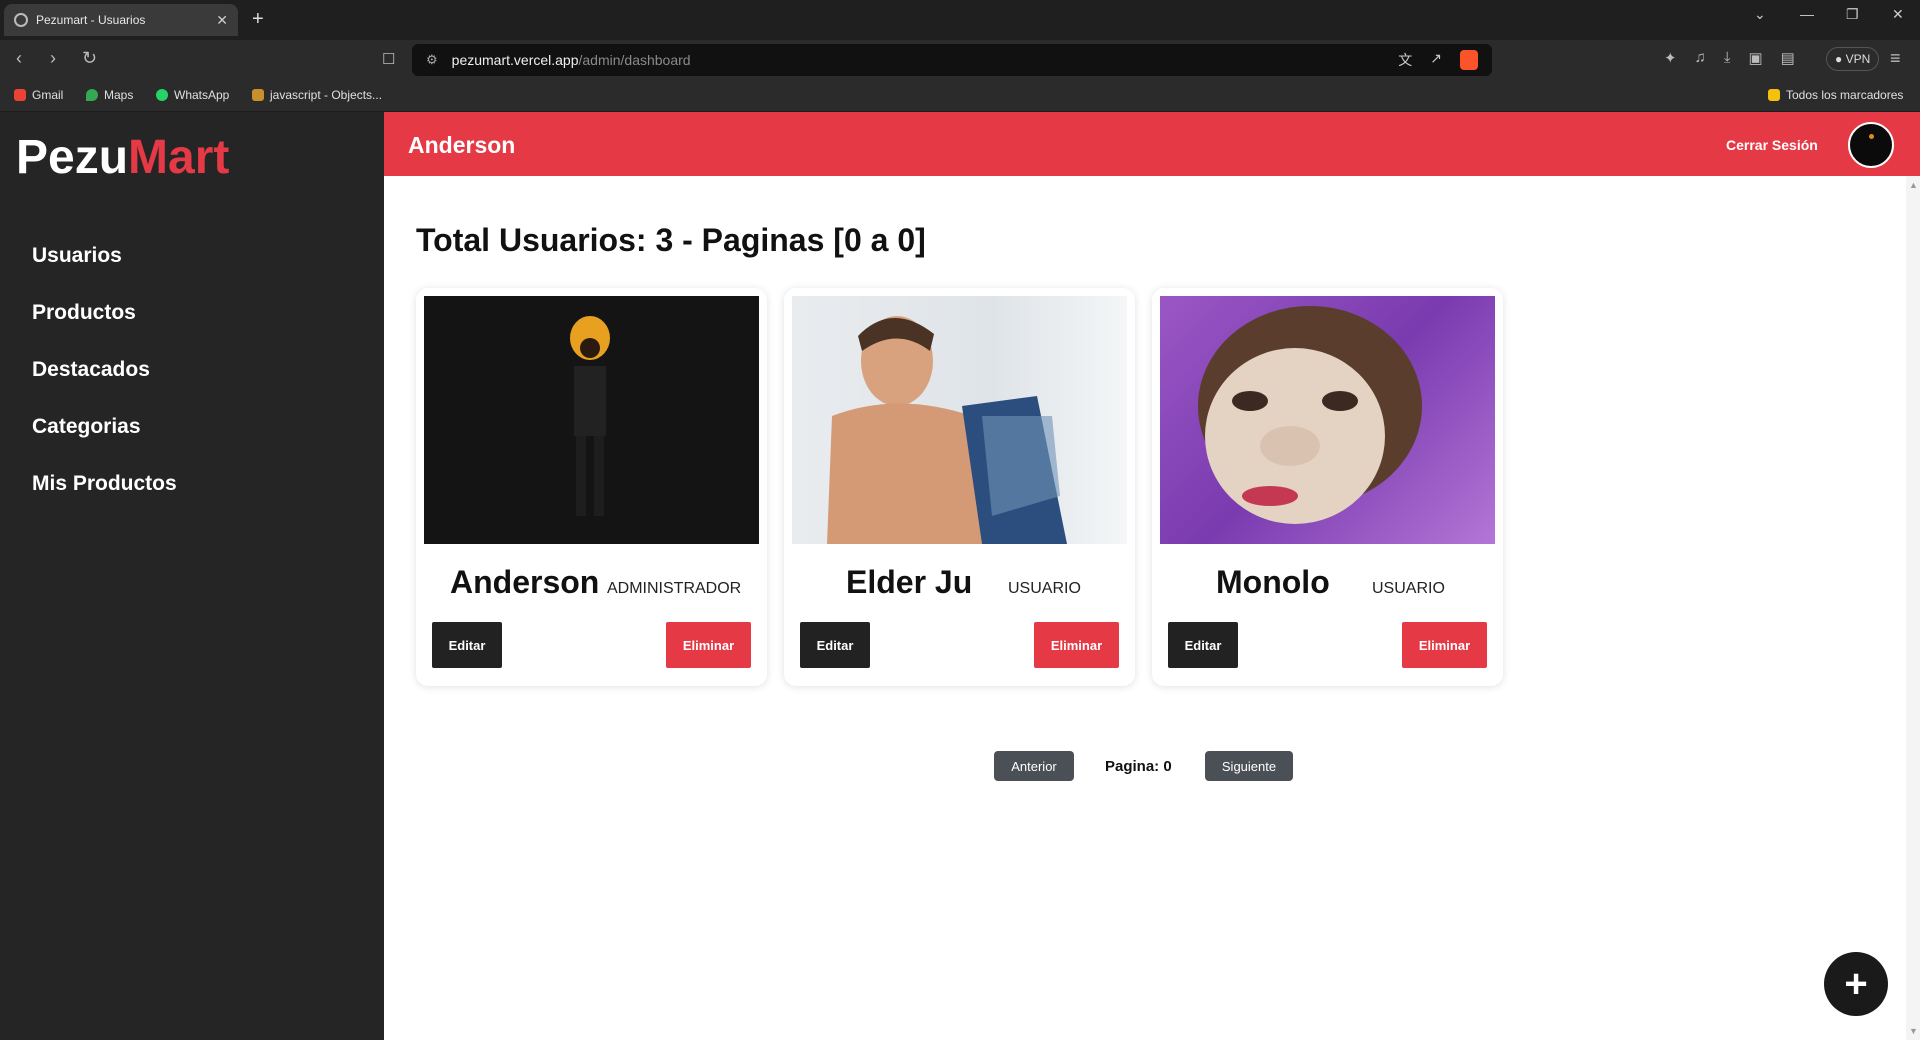 Image resolution: width=1920 pixels, height=1040 pixels. What do you see at coordinates (634, 60) in the screenshot?
I see `url-path: /admin/dashboard` at bounding box center [634, 60].